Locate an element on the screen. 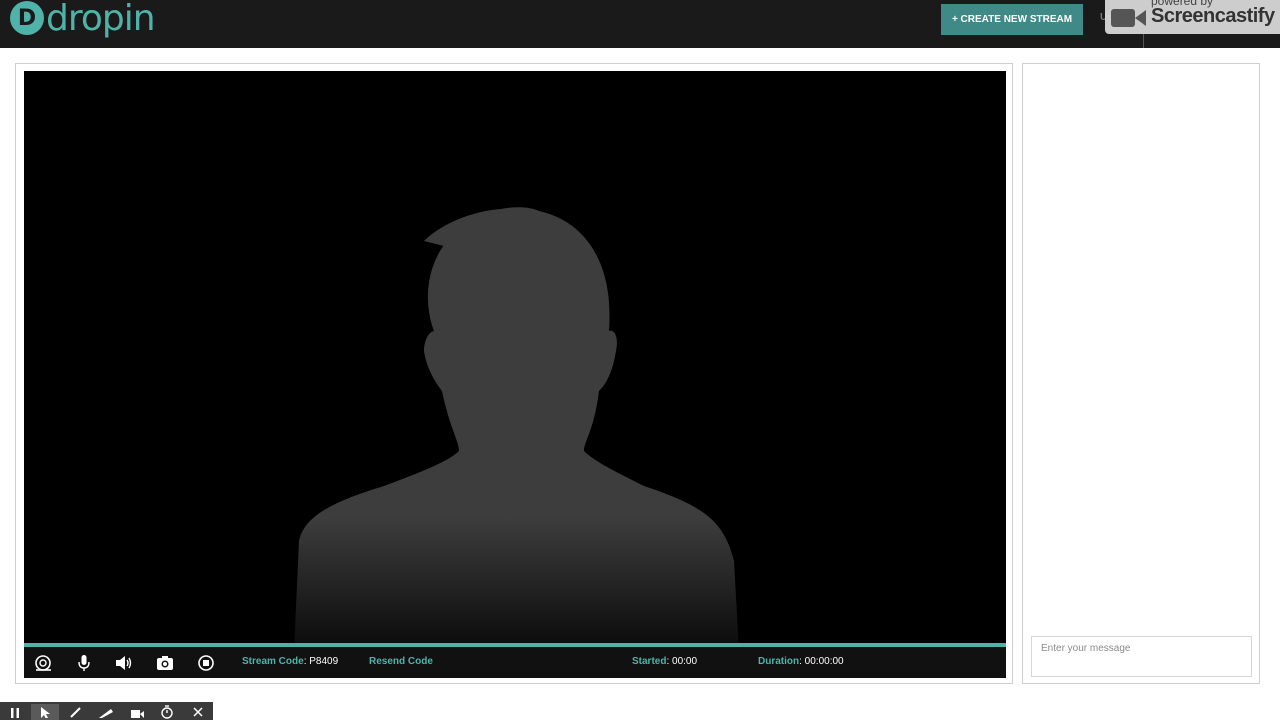 The image size is (1280, 720). camera-icon is located at coordinates (165, 663).